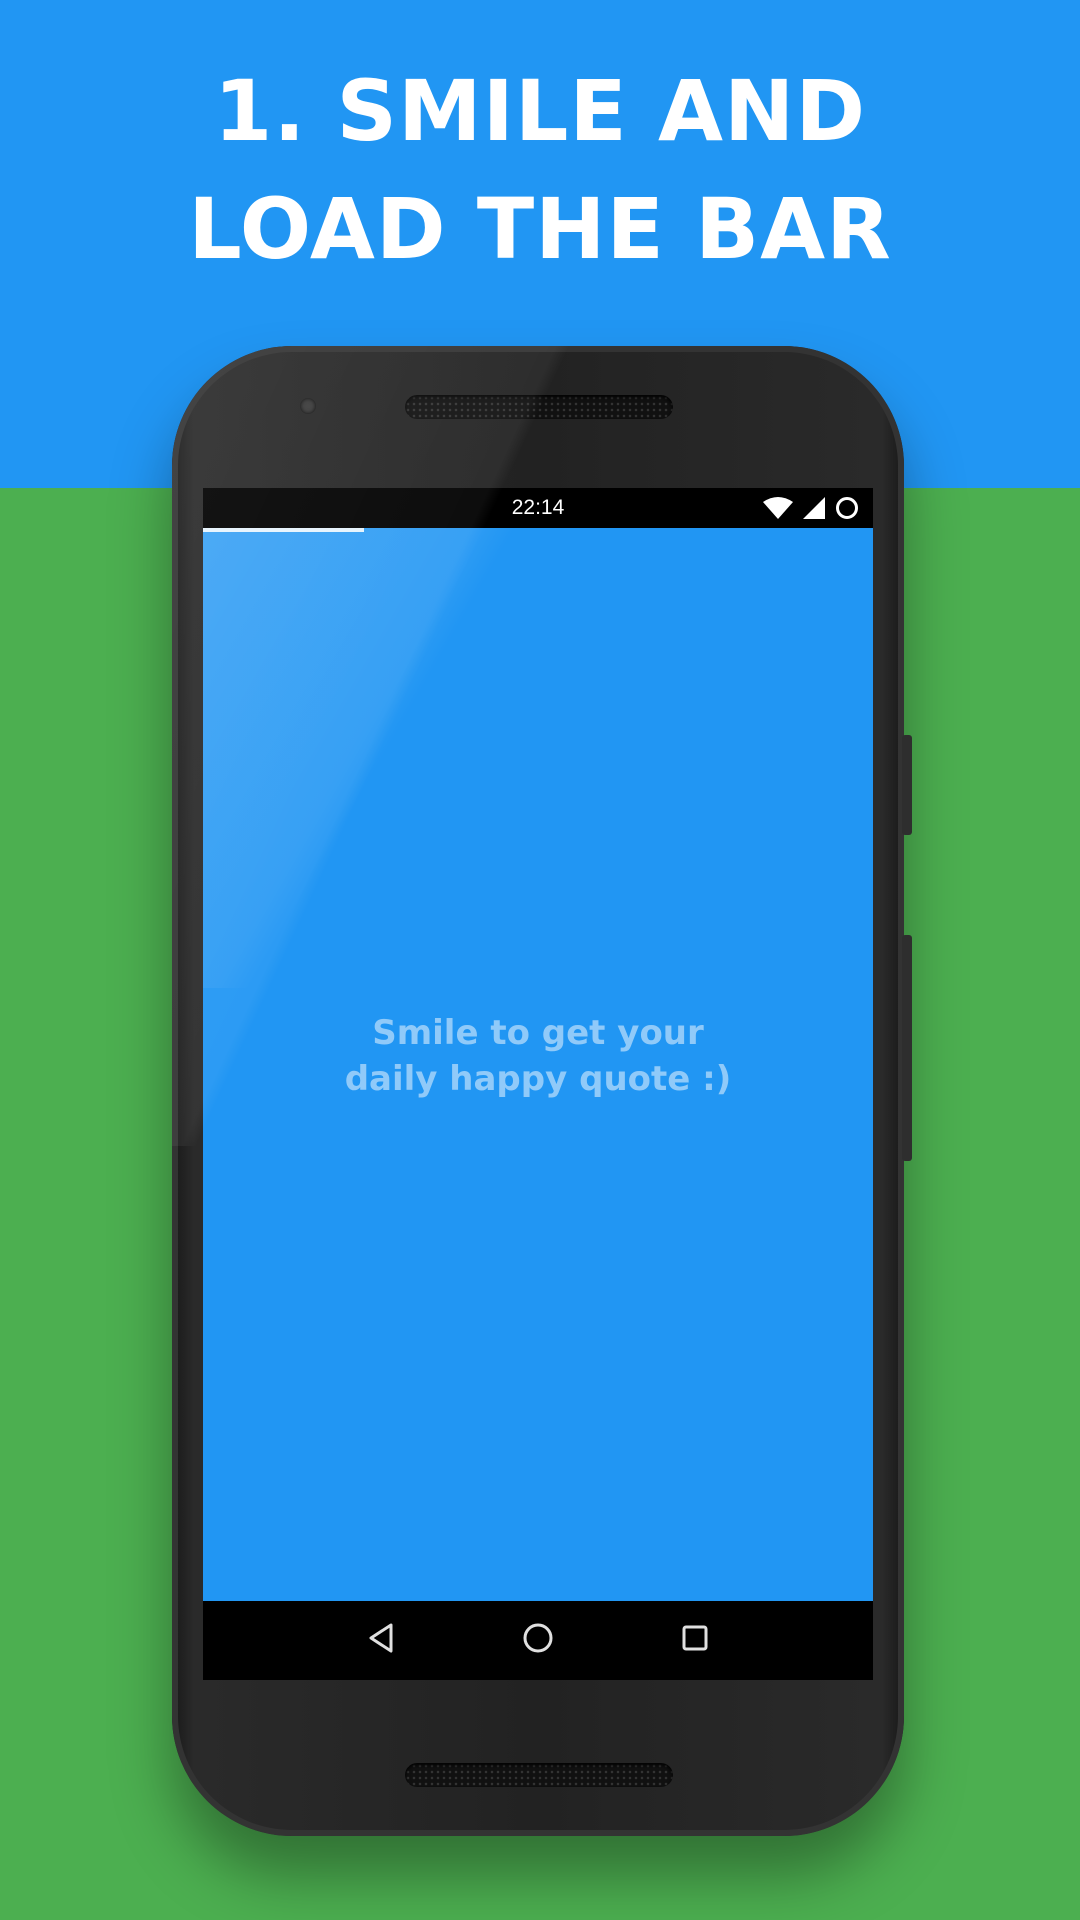 The image size is (1080, 1920). What do you see at coordinates (814, 508) in the screenshot?
I see `cell-signal-icon` at bounding box center [814, 508].